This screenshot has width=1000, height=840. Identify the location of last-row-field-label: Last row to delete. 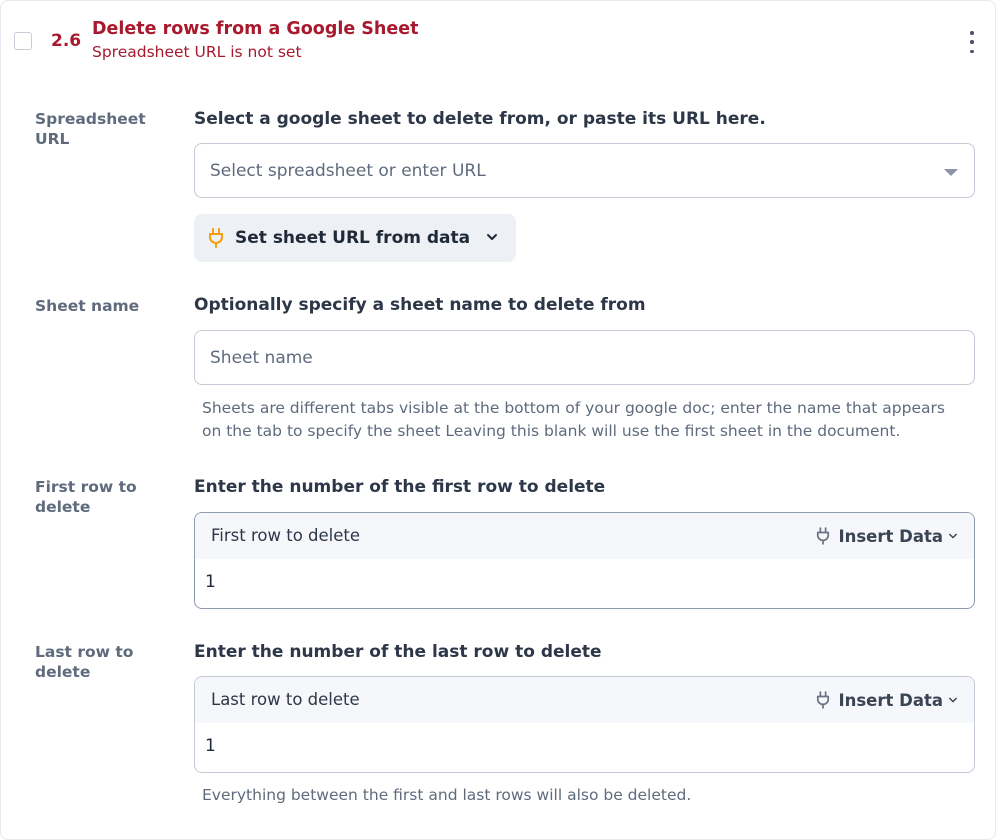
(285, 699).